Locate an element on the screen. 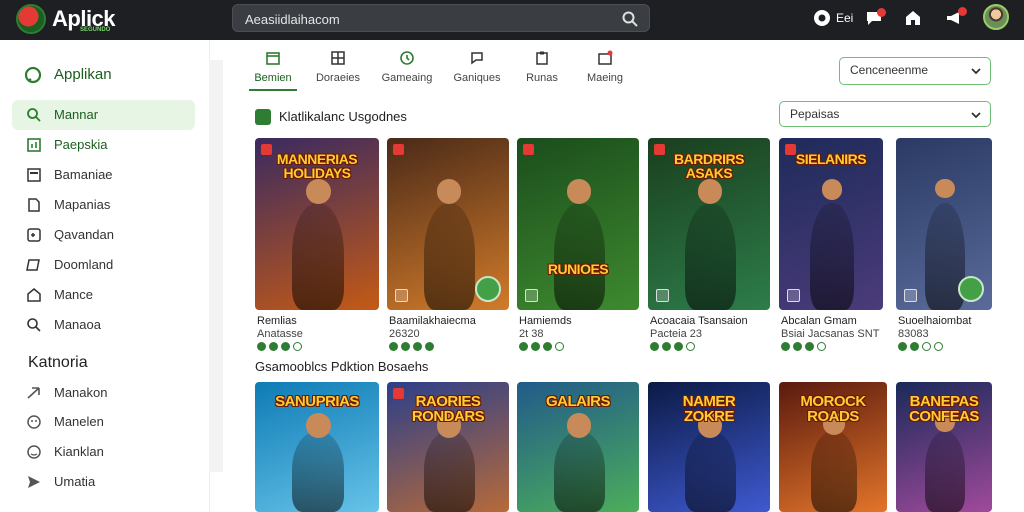  category-item-label: Umatia is located at coordinates (75, 481).